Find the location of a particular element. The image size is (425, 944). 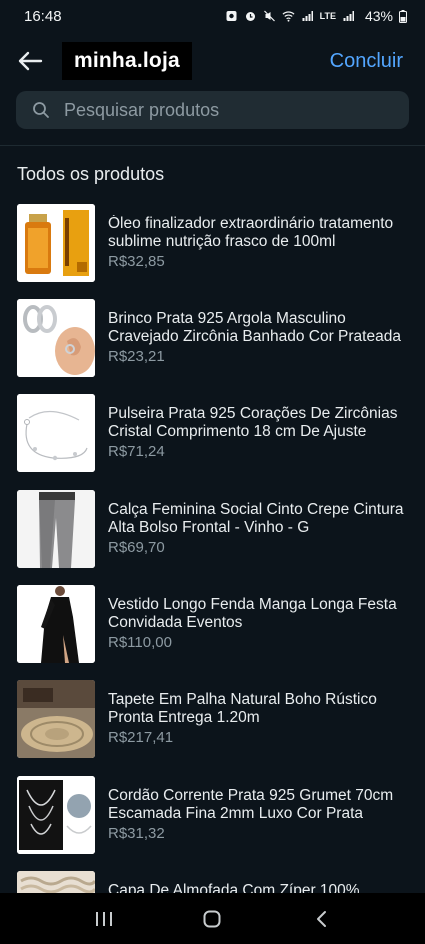

product-price: R$110,00 is located at coordinates (140, 642).